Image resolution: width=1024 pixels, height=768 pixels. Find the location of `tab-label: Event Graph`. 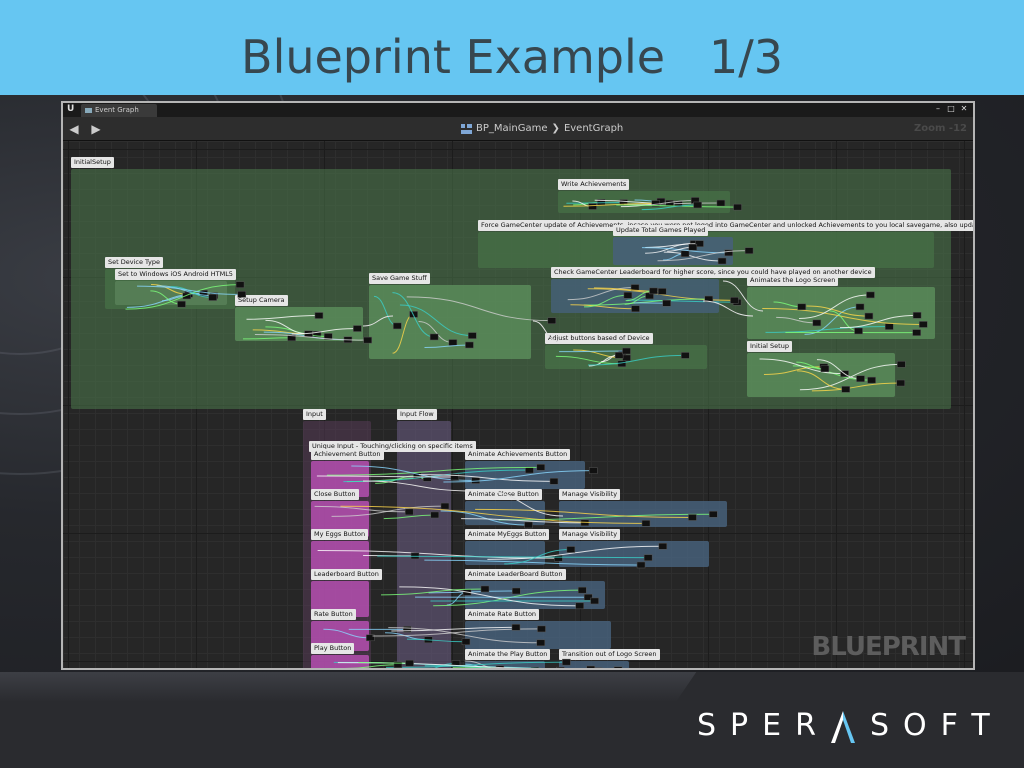

tab-label: Event Graph is located at coordinates (117, 110).